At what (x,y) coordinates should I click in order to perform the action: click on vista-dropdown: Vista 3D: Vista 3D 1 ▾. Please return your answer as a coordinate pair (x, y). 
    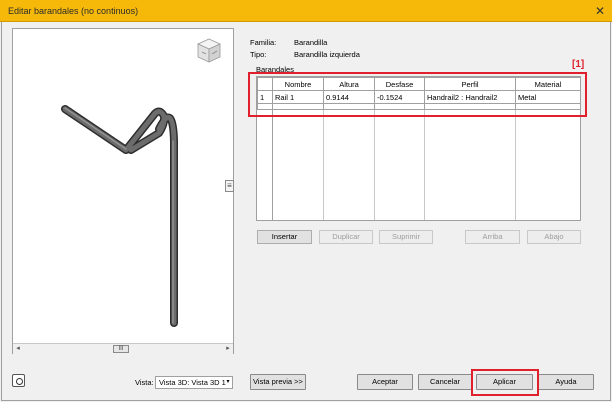
    Looking at the image, I should click on (194, 382).